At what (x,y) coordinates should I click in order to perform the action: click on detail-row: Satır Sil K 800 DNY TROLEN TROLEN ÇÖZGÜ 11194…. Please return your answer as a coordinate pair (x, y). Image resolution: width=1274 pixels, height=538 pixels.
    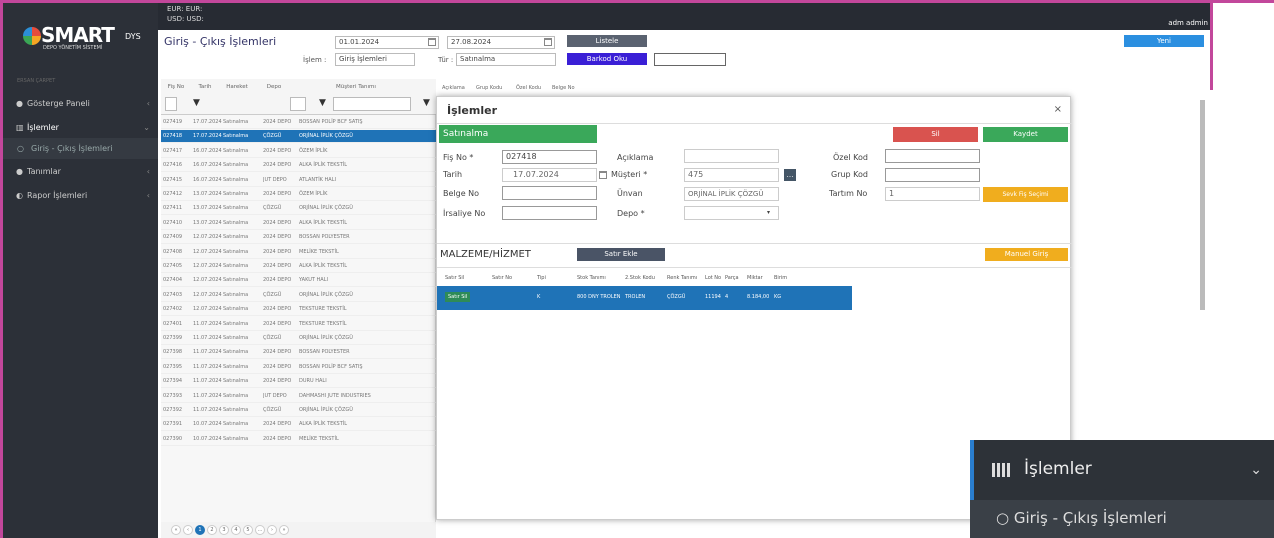
    Looking at the image, I should click on (644, 298).